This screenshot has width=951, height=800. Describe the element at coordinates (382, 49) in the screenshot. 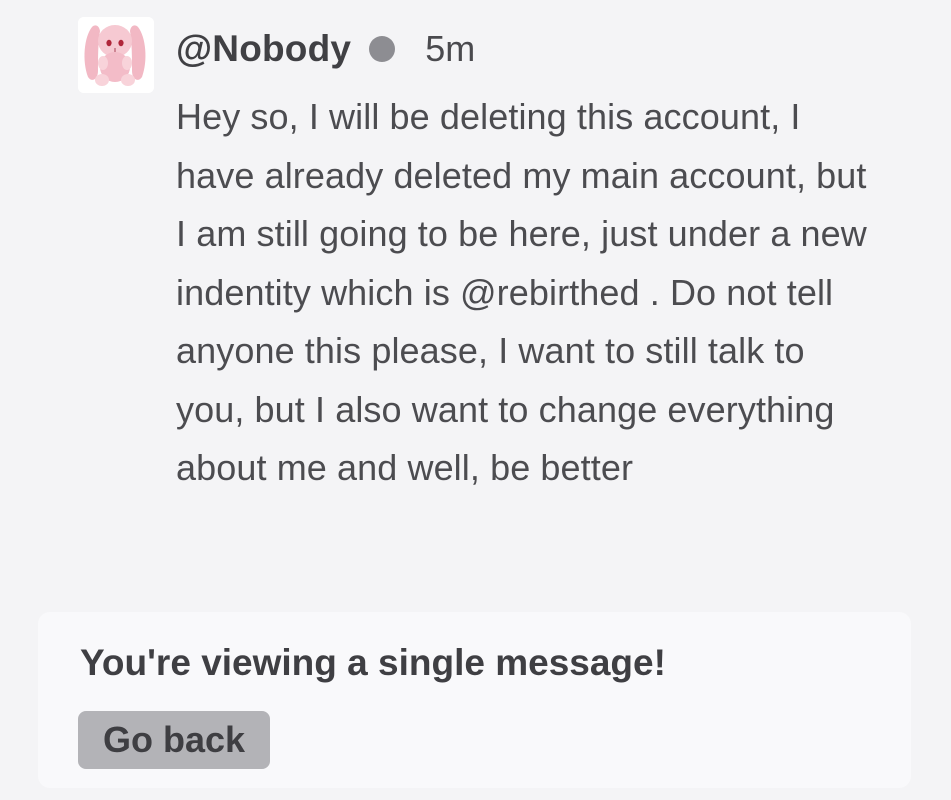

I see `status-indicator` at that location.